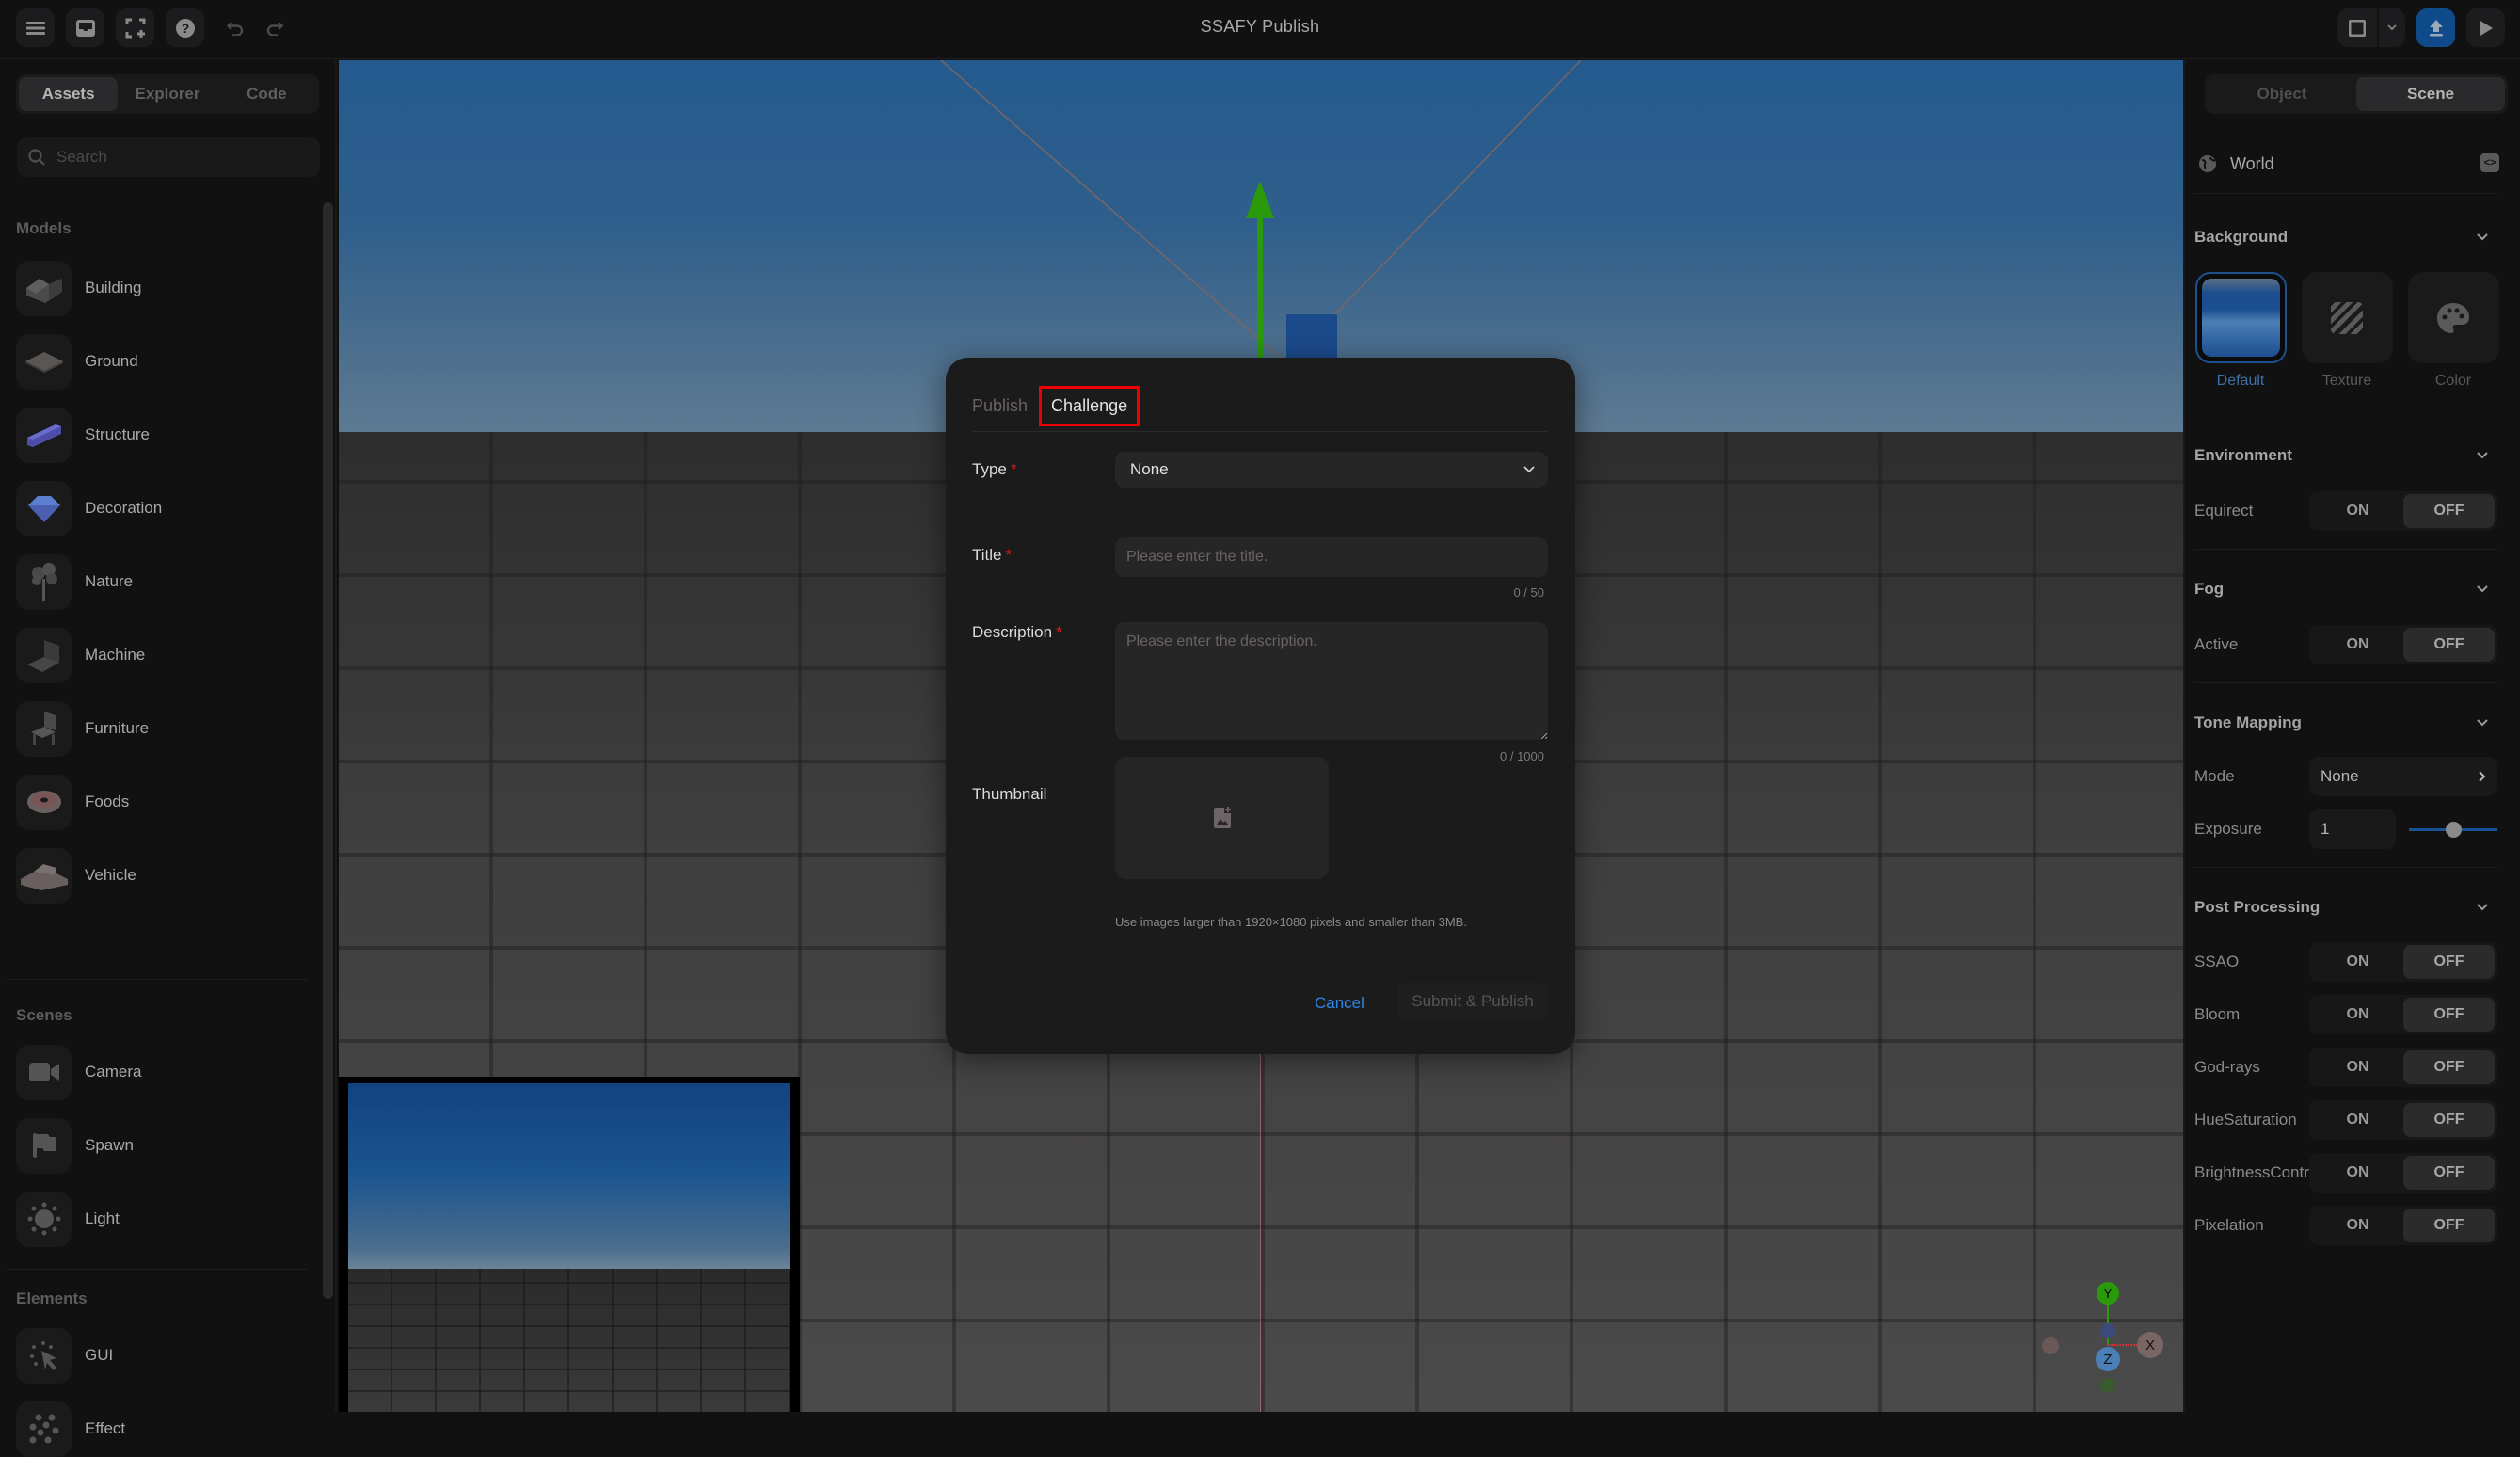  What do you see at coordinates (1331, 557) in the screenshot?
I see `title-input` at bounding box center [1331, 557].